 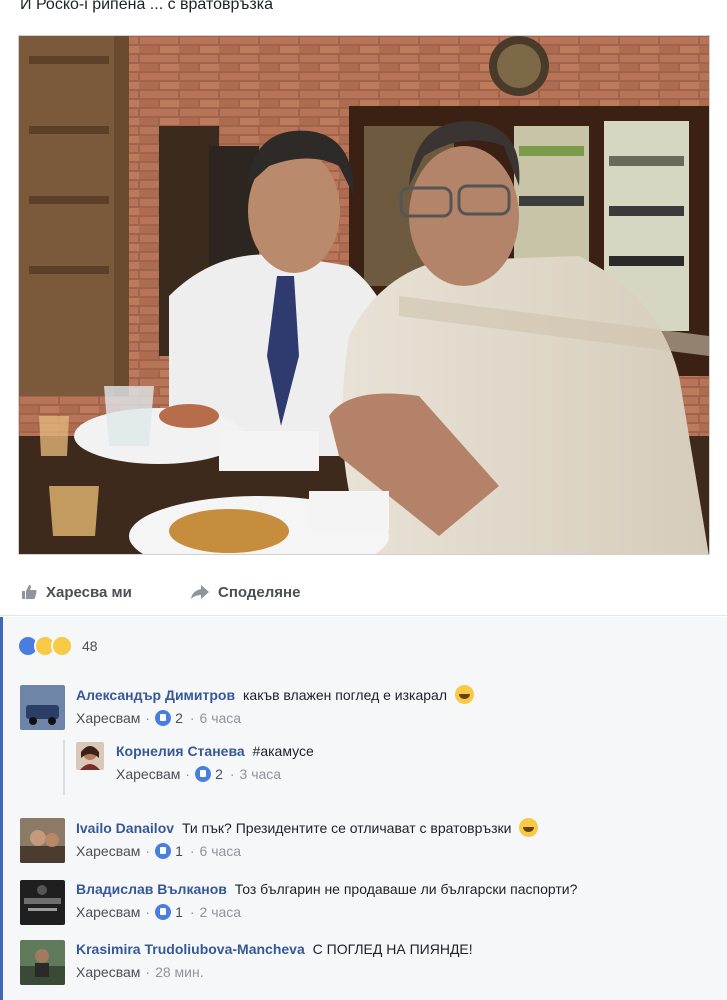 I want to click on reply-thread-line, so click(x=64, y=767).